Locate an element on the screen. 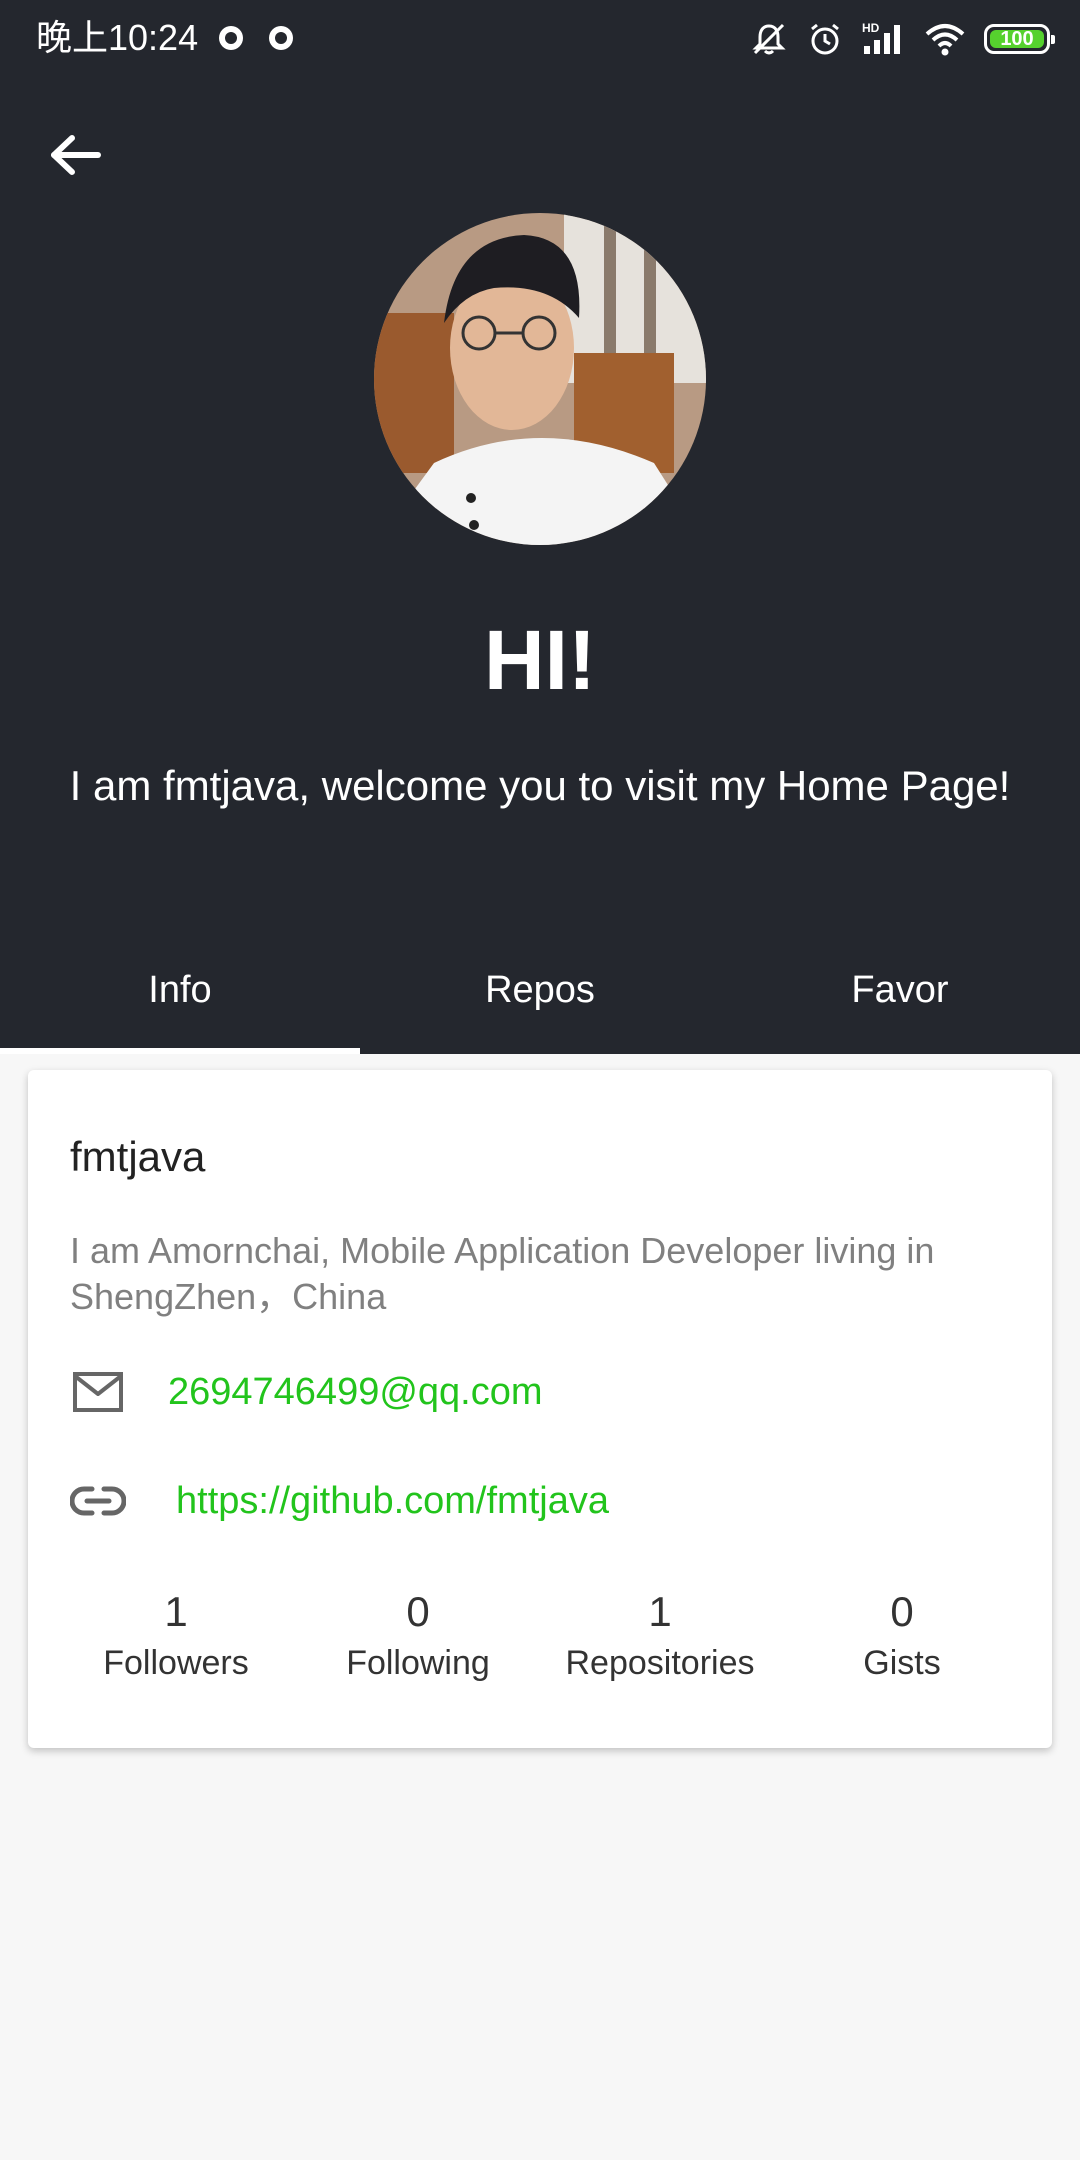  wifi-icon is located at coordinates (945, 40).